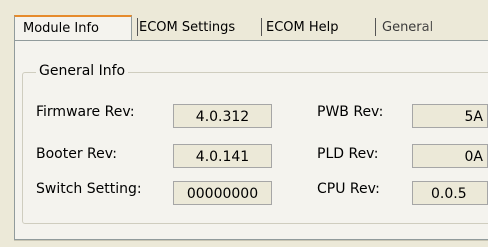 The height and width of the screenshot is (247, 488). Describe the element at coordinates (350, 112) in the screenshot. I see `pwb-rev-label: PWB Rev:` at that location.